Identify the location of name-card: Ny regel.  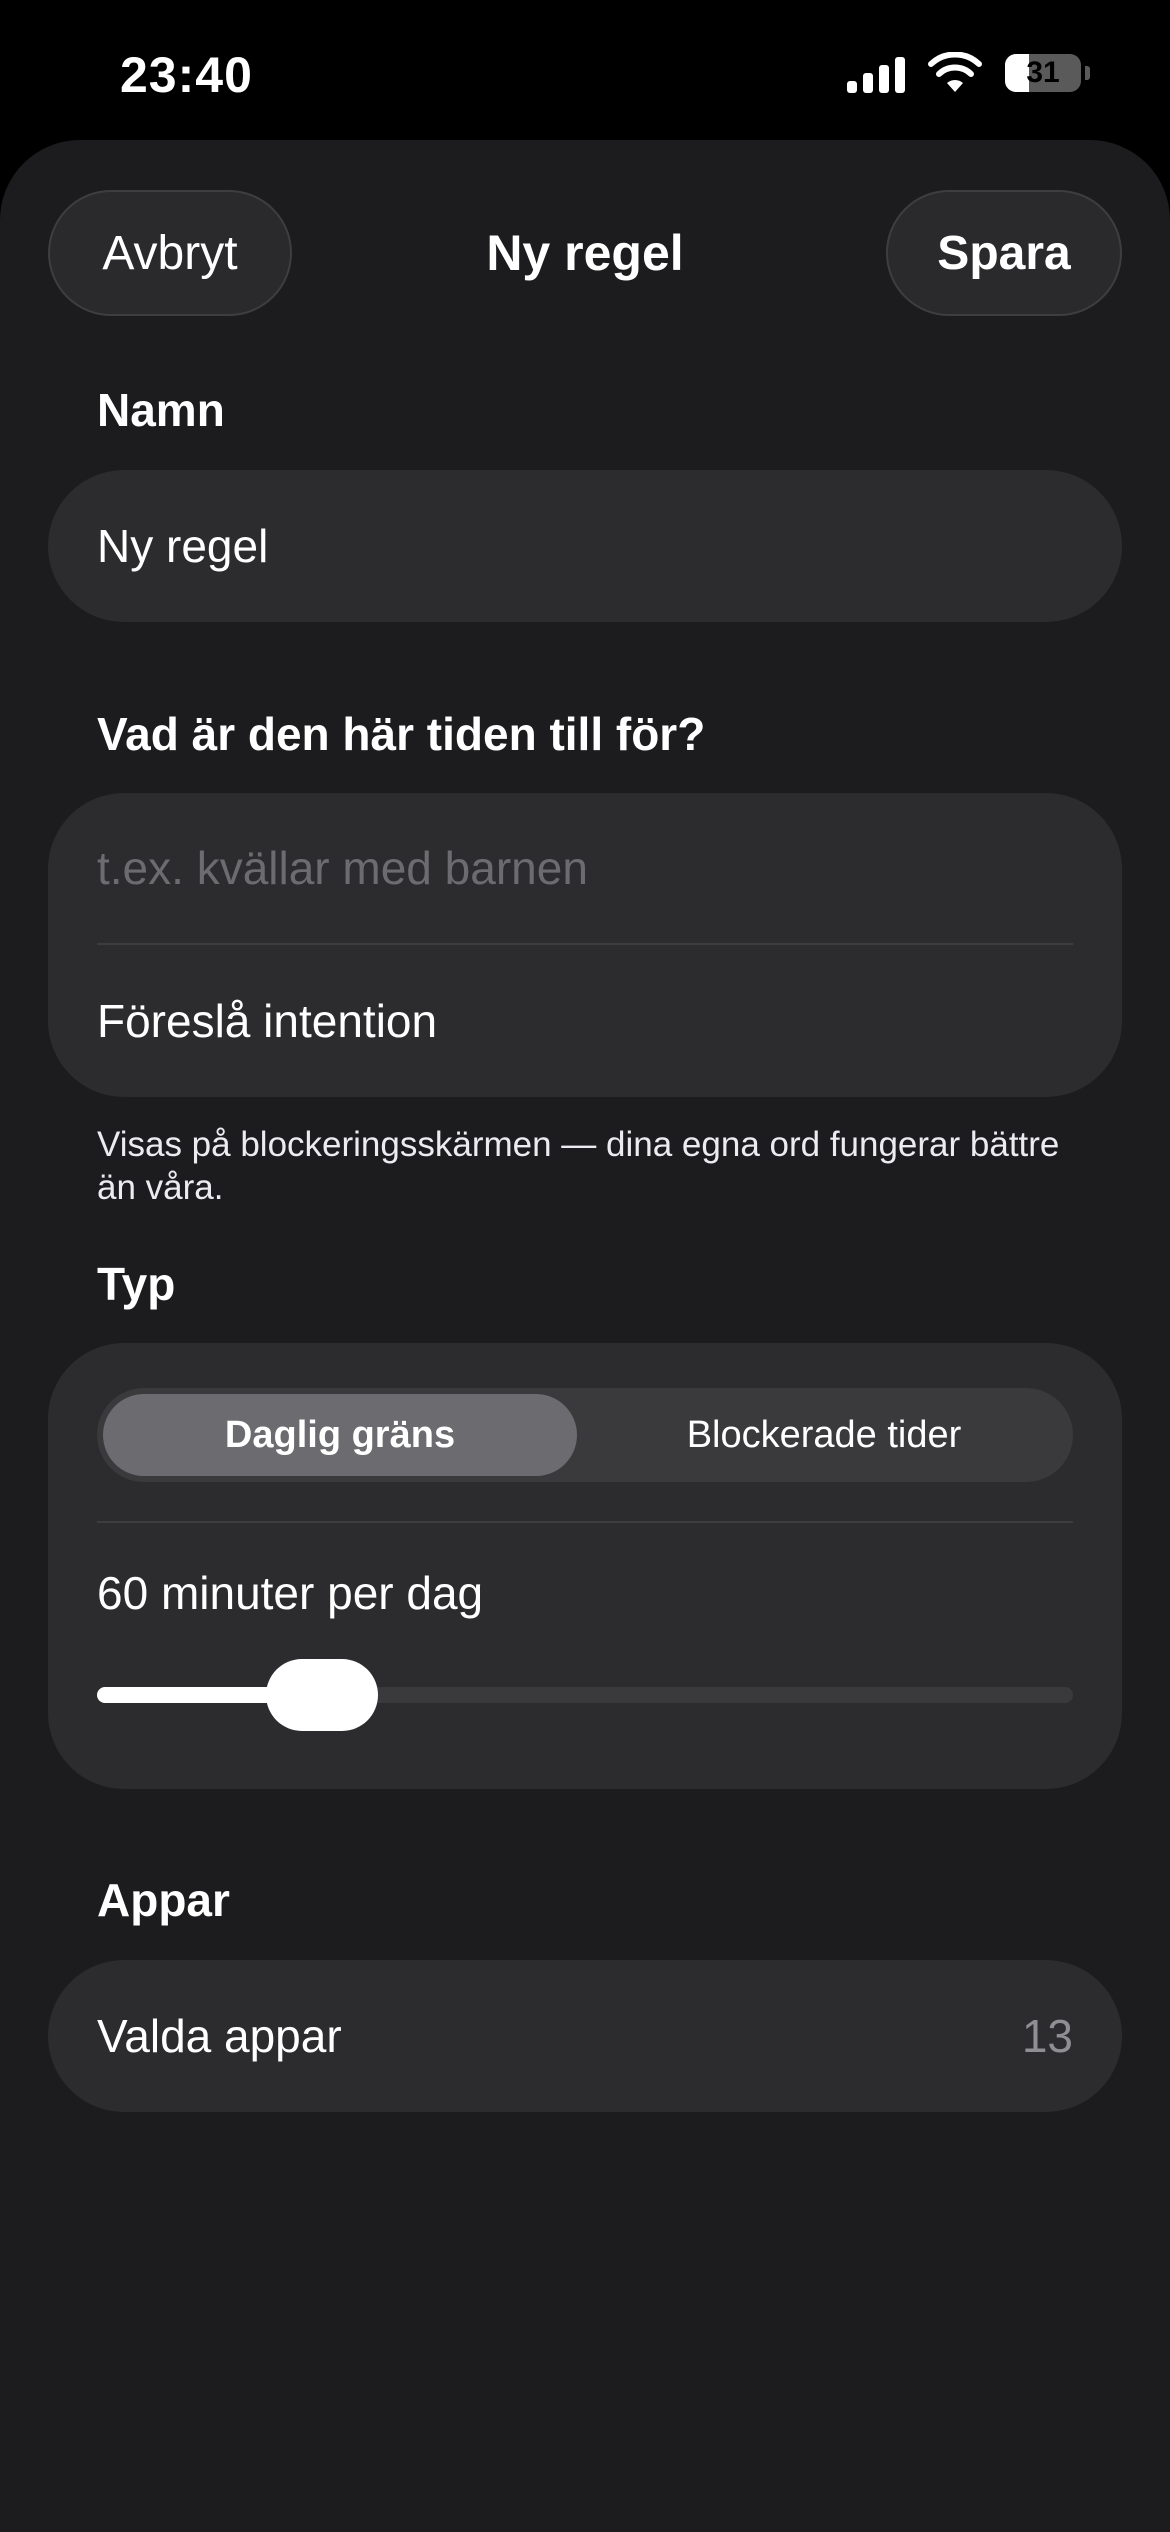
(585, 546).